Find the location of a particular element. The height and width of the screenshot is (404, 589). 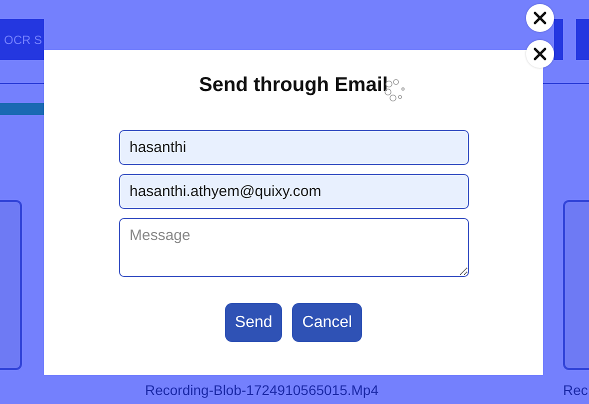

file-name: Rec is located at coordinates (576, 390).